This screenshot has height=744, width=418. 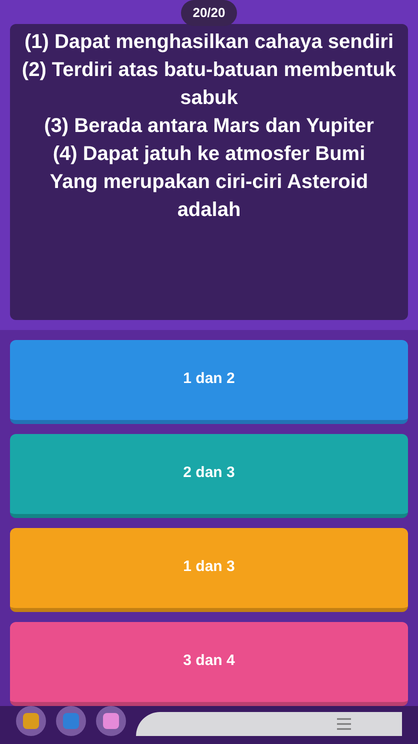 I want to click on answer-option: 1 dan 2, so click(x=209, y=382).